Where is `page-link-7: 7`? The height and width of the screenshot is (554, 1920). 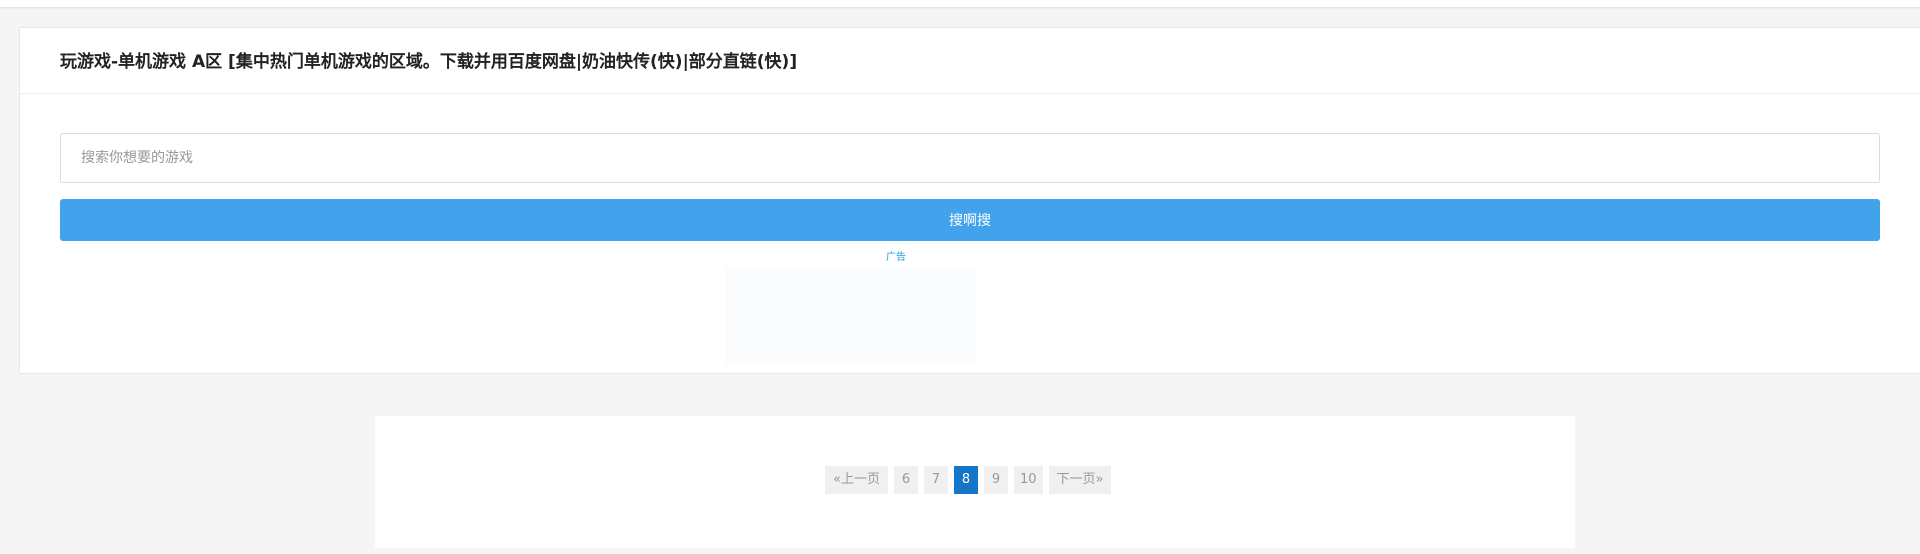
page-link-7: 7 is located at coordinates (935, 480).